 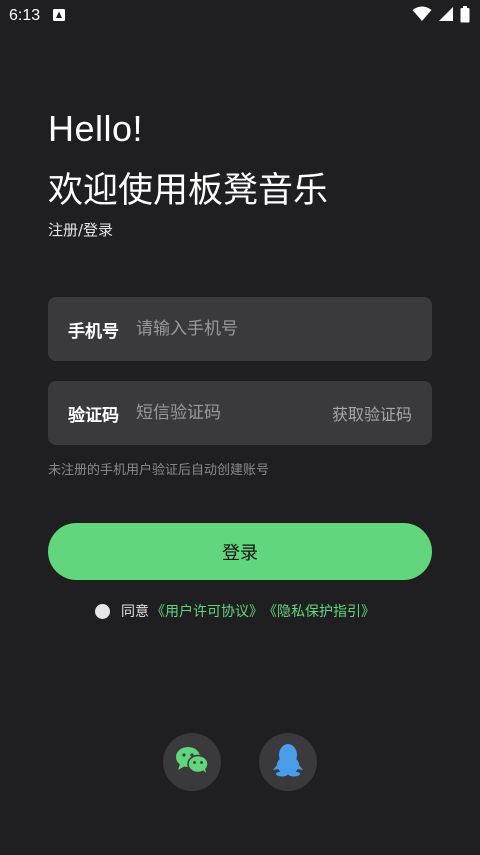 I want to click on user-agreement-link: 《用户许可协议》, so click(x=207, y=611).